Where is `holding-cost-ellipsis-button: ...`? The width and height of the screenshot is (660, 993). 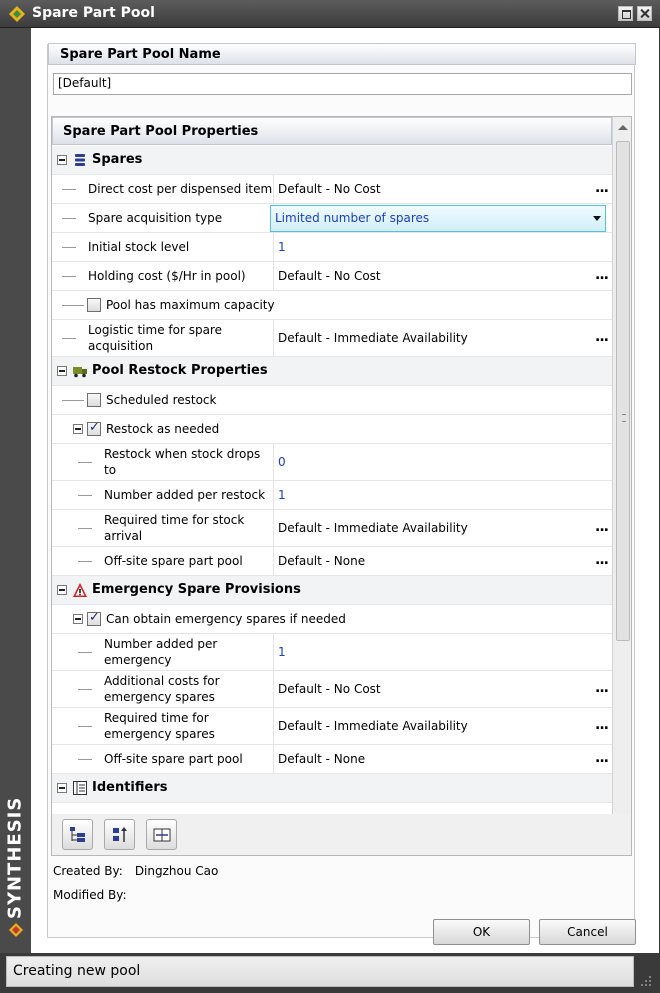 holding-cost-ellipsis-button: ... is located at coordinates (602, 275).